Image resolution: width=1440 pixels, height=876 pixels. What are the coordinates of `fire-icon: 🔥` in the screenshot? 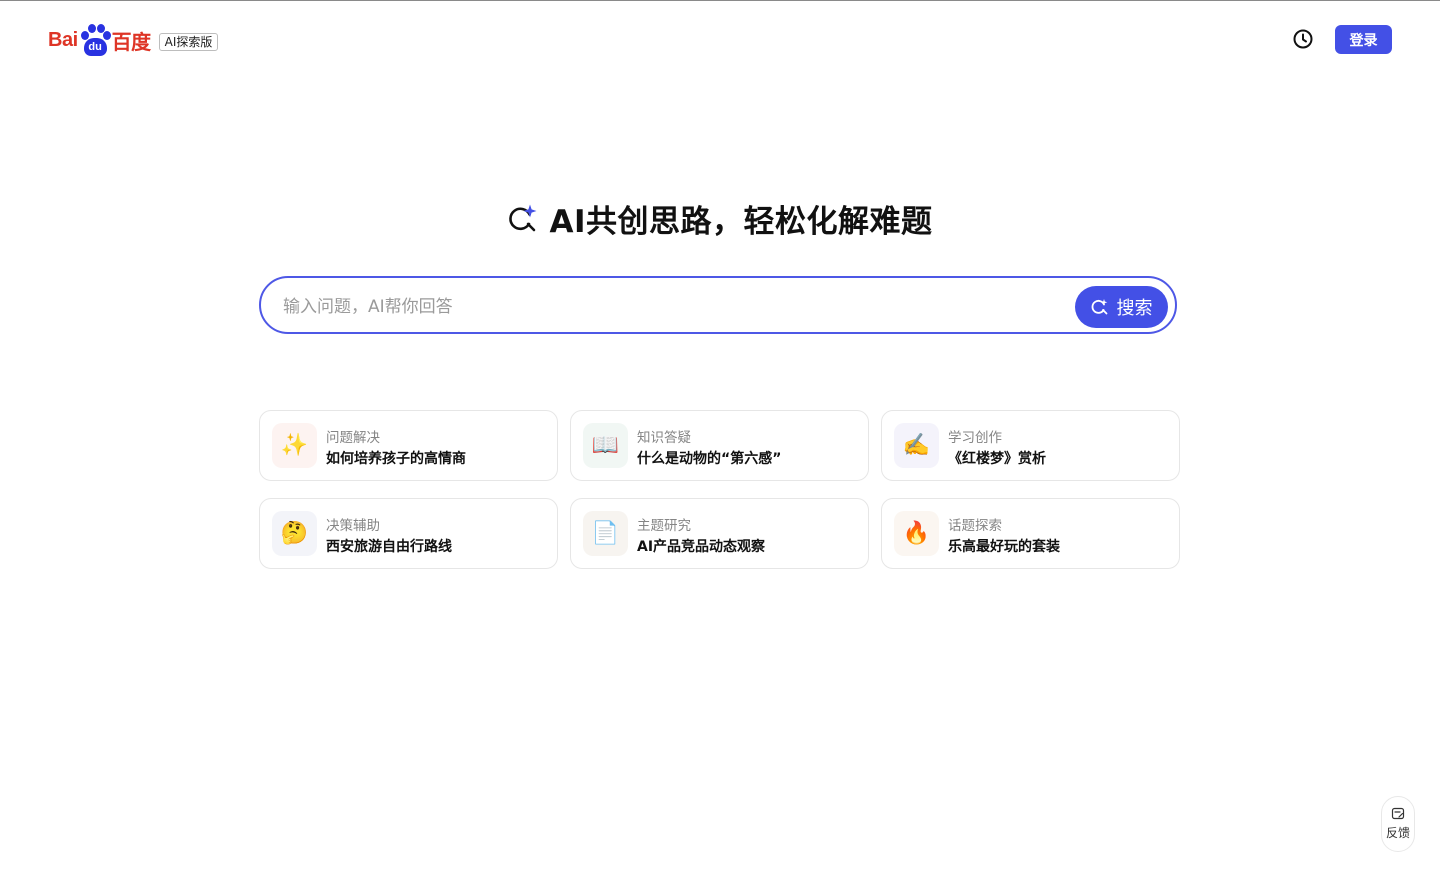 It's located at (916, 533).